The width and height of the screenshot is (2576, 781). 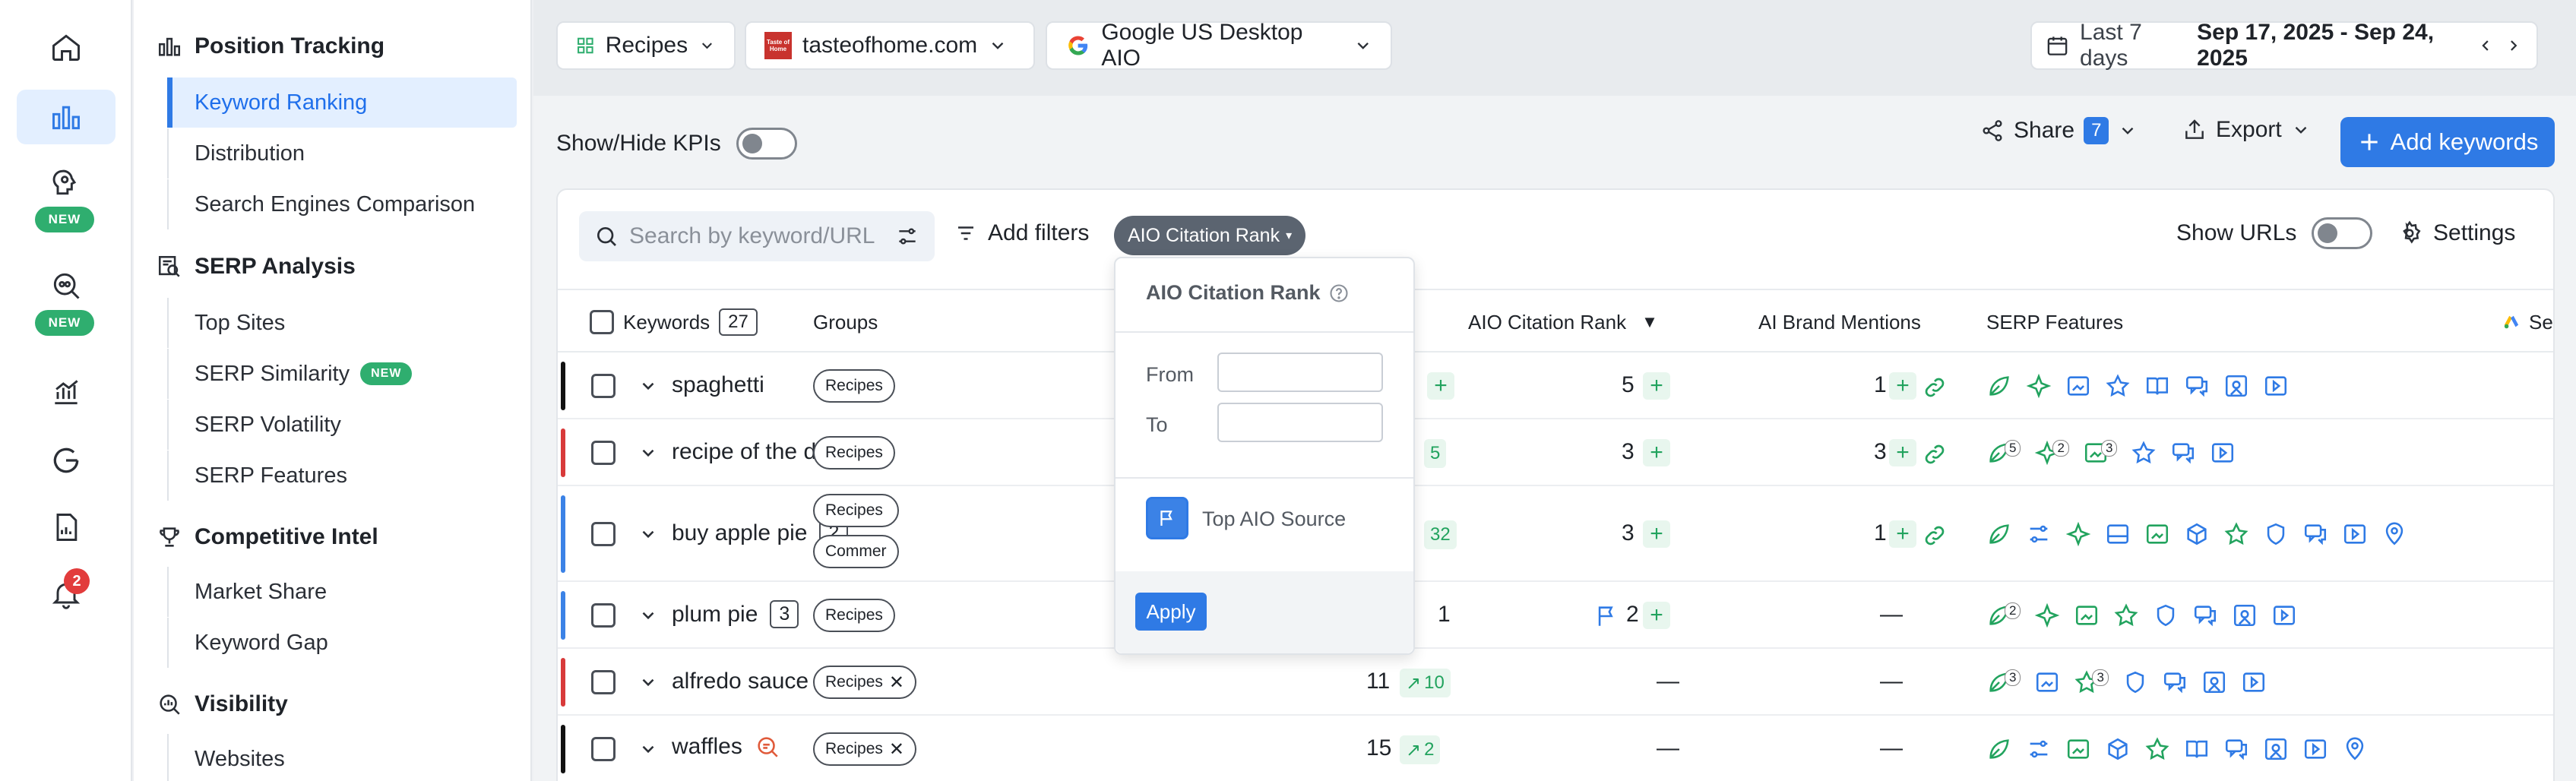 I want to click on table-row: plum pie 3 Recipes 1 2 + — 2, so click(x=1555, y=615).